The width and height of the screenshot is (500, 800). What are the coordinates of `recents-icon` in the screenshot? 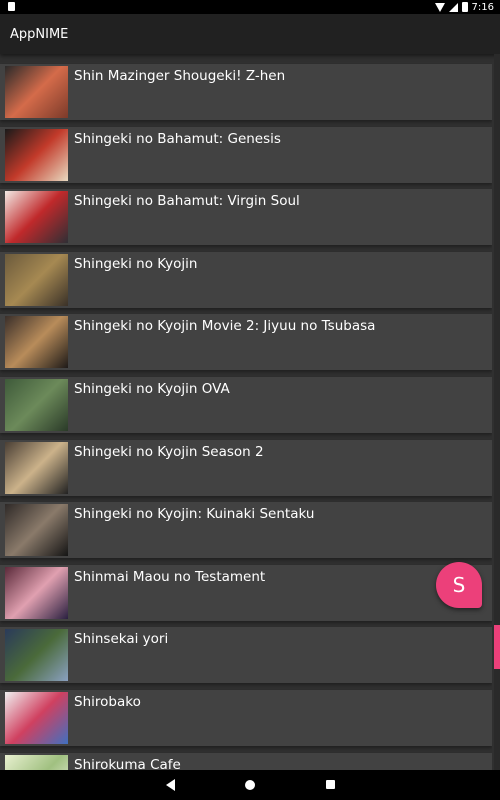 It's located at (330, 784).